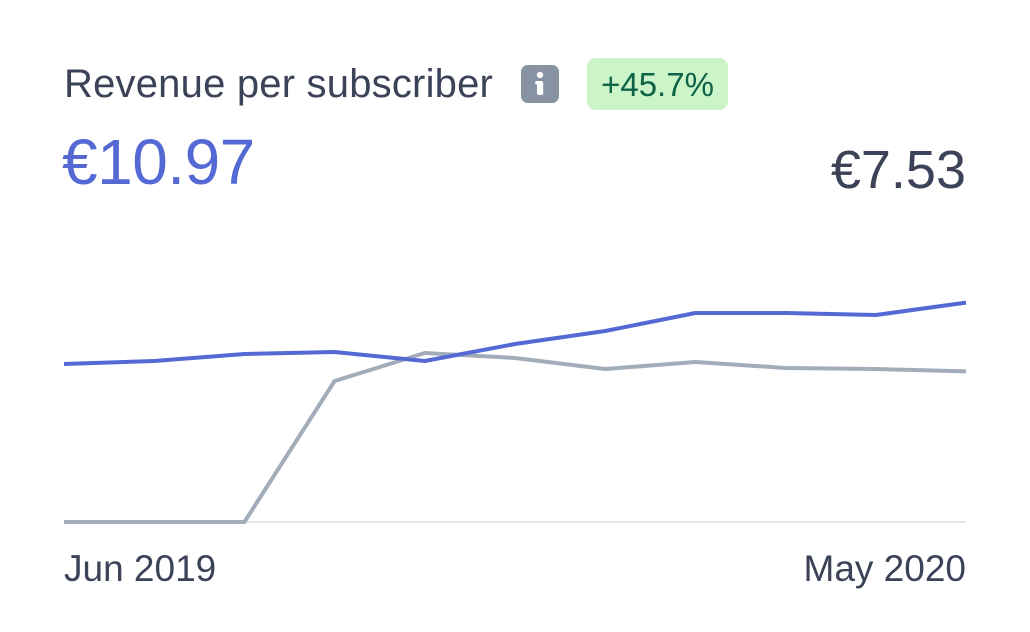 The height and width of the screenshot is (632, 1030). I want to click on x-tick-label-start: Jun 2019, so click(140, 568).